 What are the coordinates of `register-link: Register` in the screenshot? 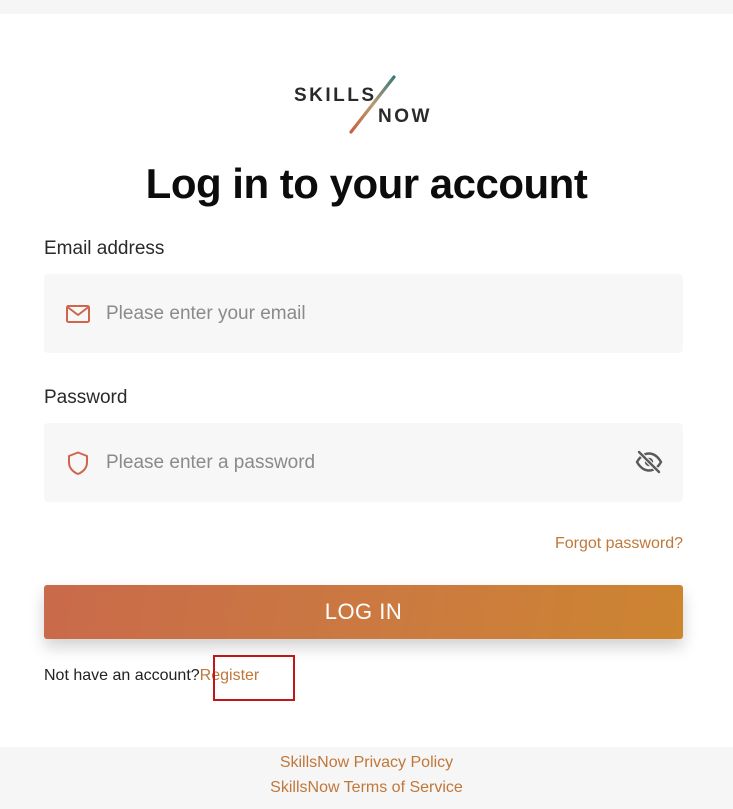 It's located at (230, 675).